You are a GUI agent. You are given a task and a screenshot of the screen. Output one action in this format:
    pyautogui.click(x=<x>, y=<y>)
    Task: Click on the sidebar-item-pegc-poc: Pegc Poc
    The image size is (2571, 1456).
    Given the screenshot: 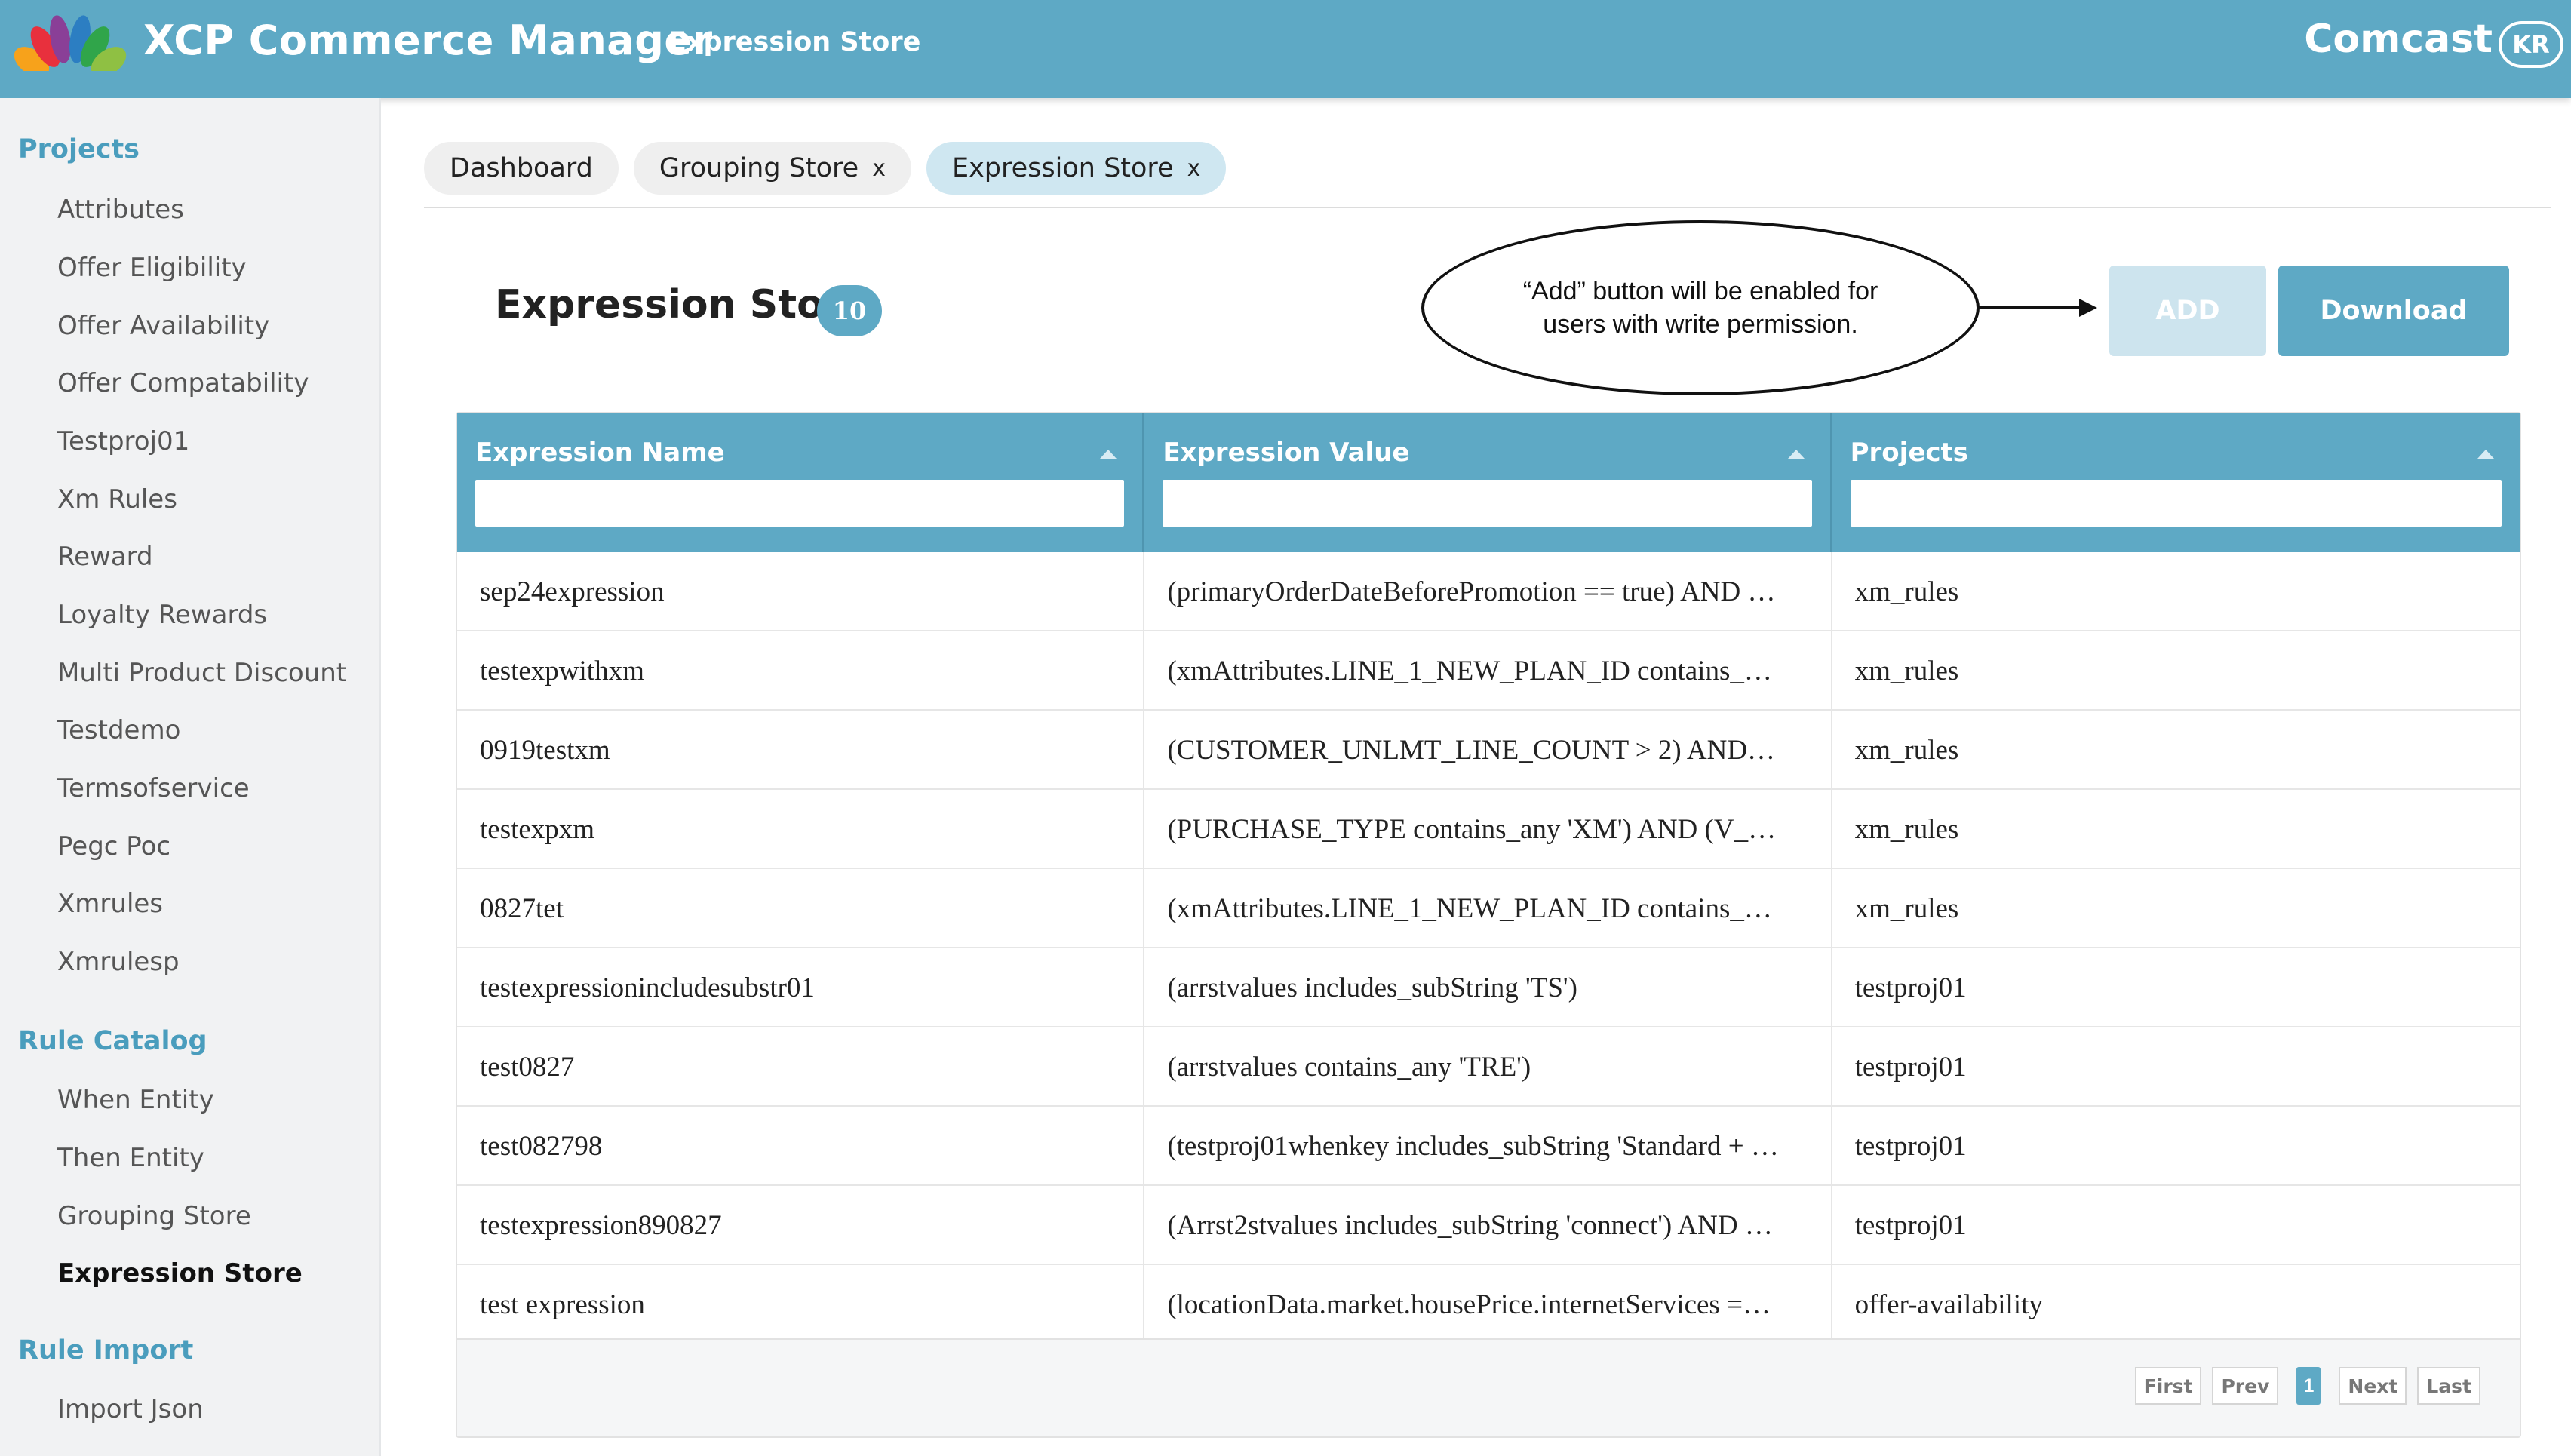 What is the action you would take?
    pyautogui.click(x=114, y=846)
    